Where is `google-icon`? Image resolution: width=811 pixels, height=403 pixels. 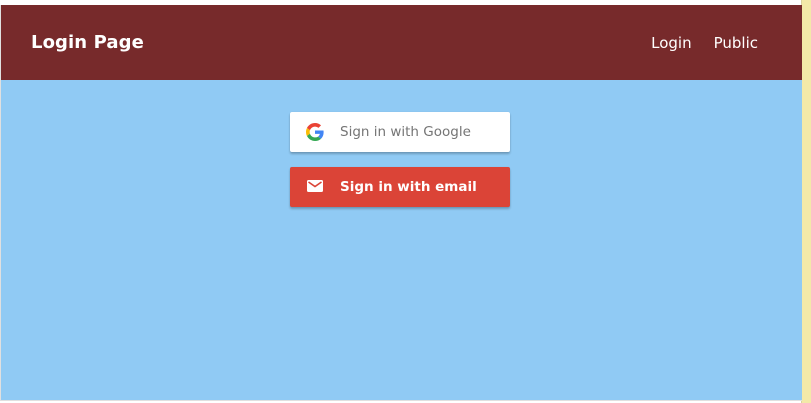
google-icon is located at coordinates (315, 132).